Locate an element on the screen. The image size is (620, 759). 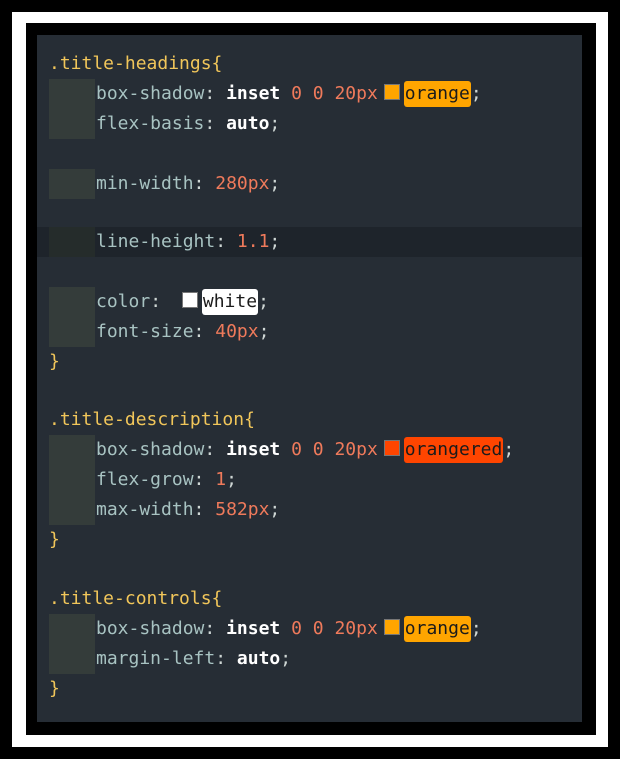
rule-selector-line: .title-description{ is located at coordinates (309, 420).